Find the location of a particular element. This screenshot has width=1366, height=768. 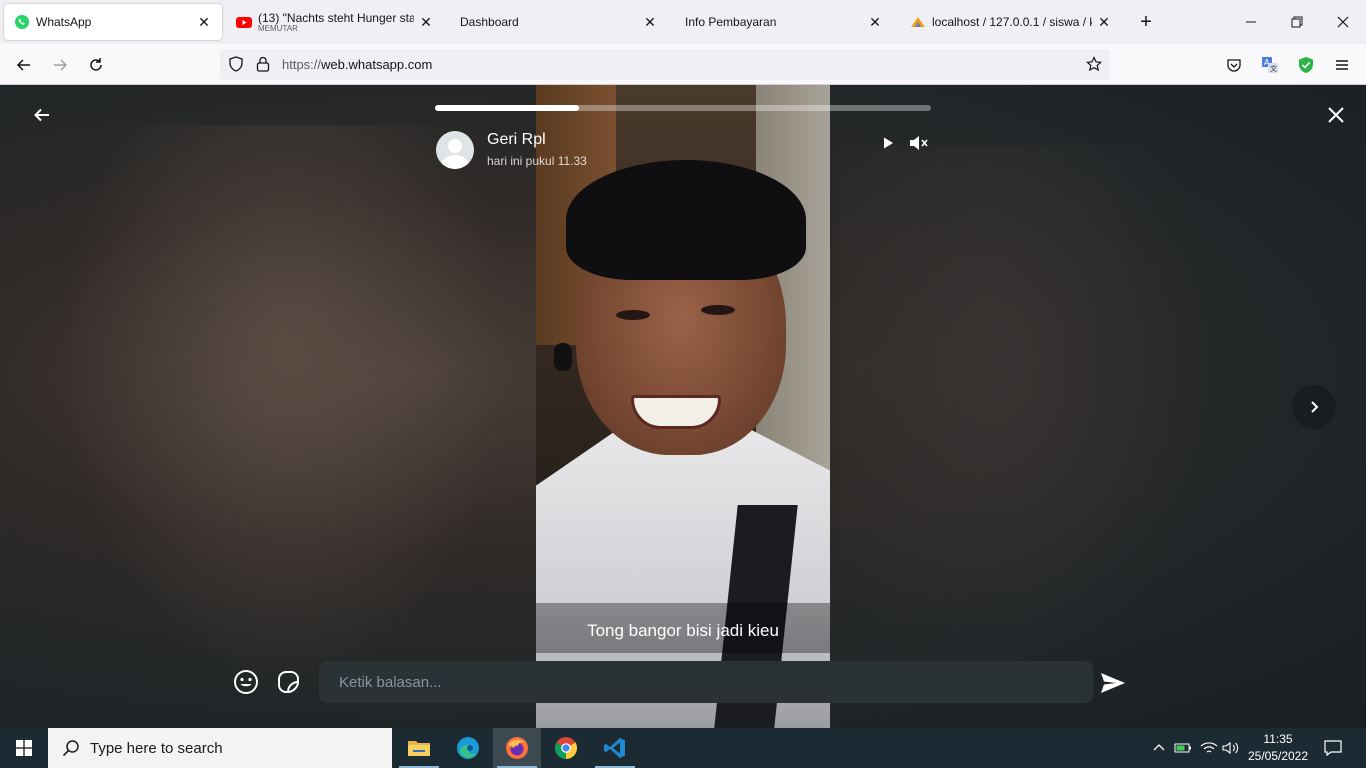

tab-phpmyadmin: localhost / 127.0.0.1 / siswa / ke ✕ is located at coordinates (1011, 22).